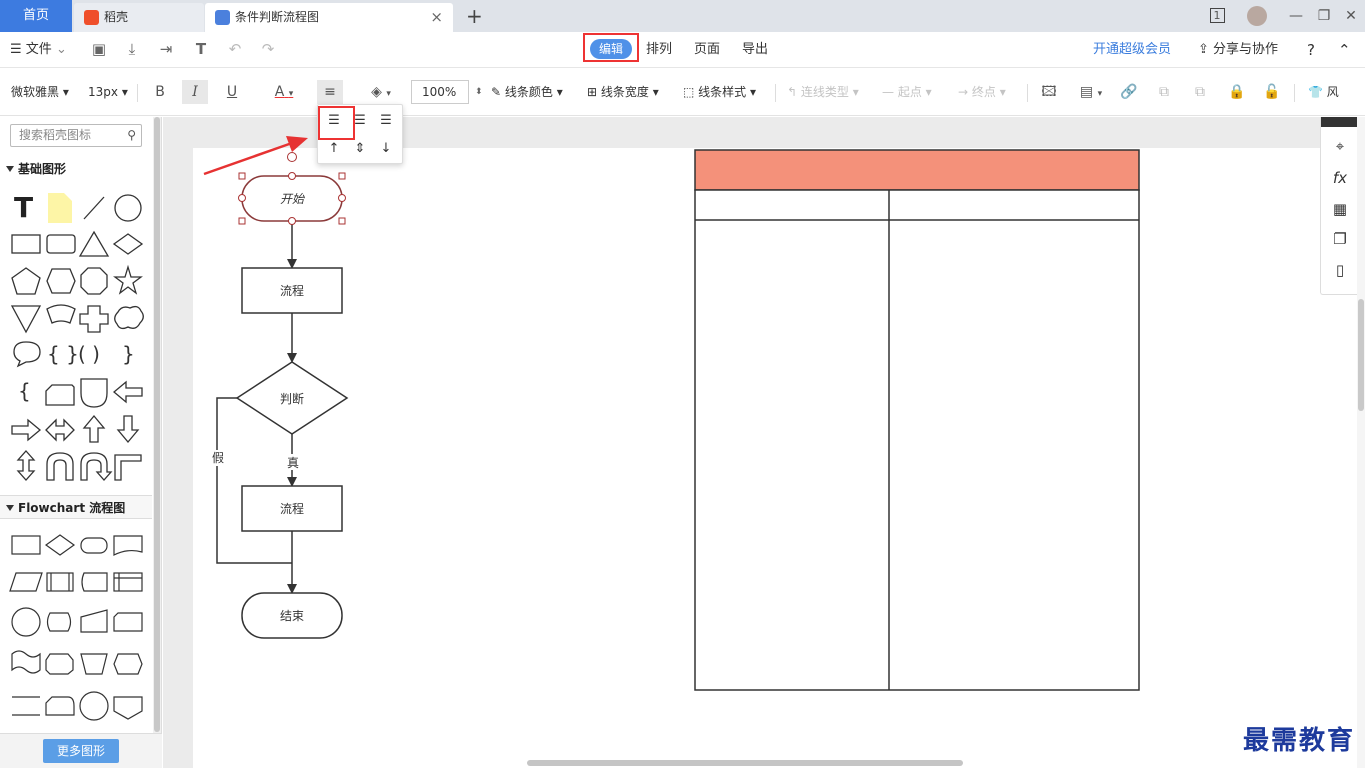 Image resolution: width=1365 pixels, height=768 pixels. Describe the element at coordinates (292, 199) in the screenshot. I see `start-label: 开始` at that location.